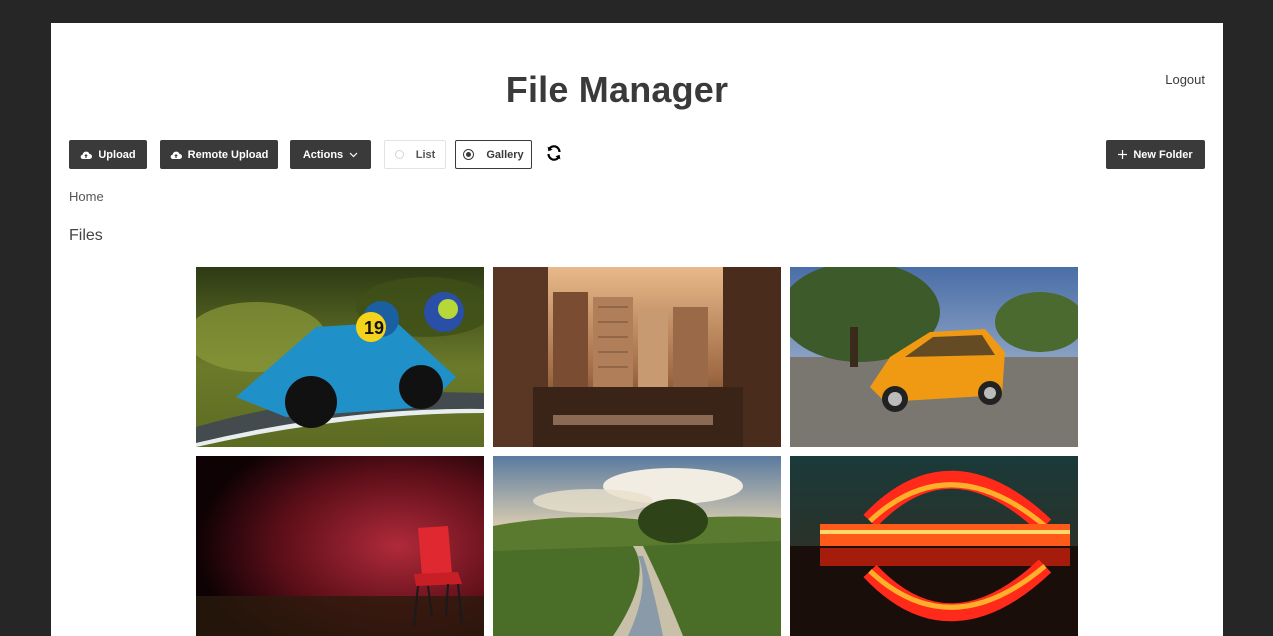 The width and height of the screenshot is (1273, 636). Describe the element at coordinates (617, 89) in the screenshot. I see `page-title: File Manager` at that location.